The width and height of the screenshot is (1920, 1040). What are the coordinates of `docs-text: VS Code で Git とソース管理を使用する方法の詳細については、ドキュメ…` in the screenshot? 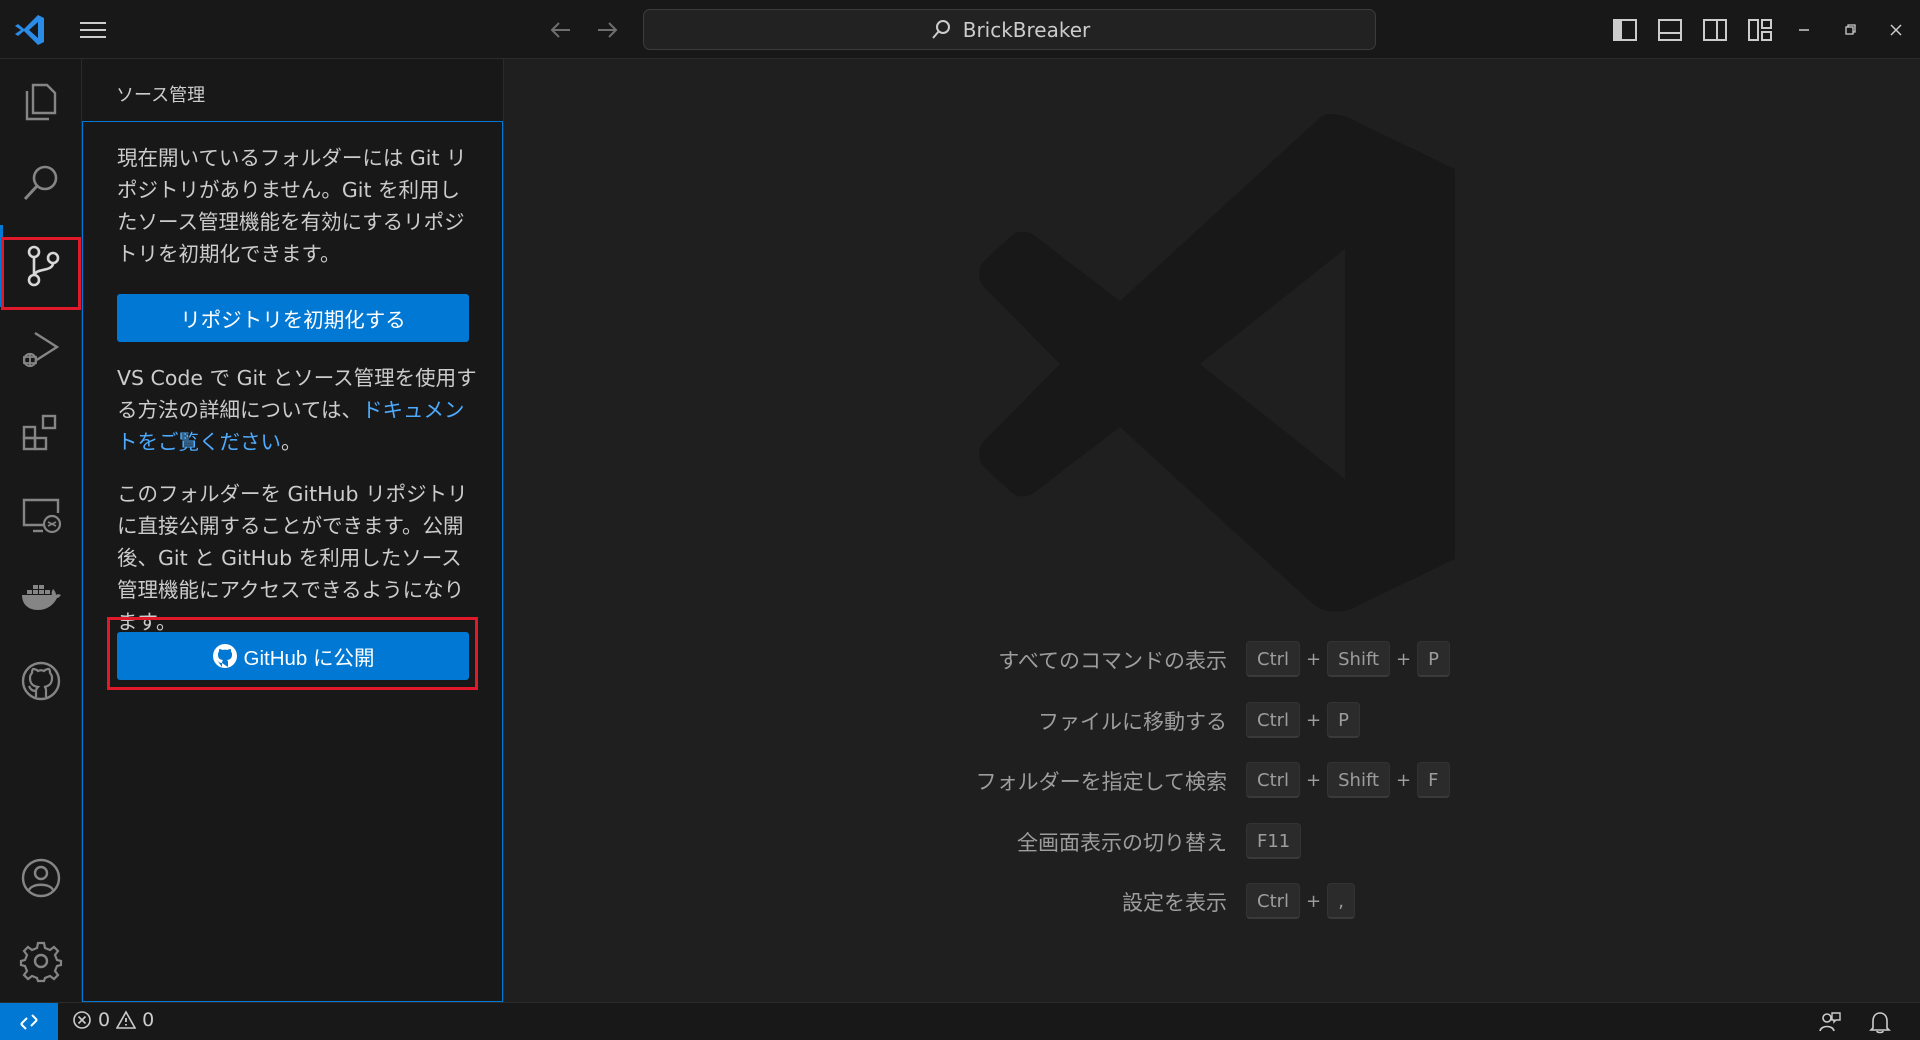 It's located at (298, 410).